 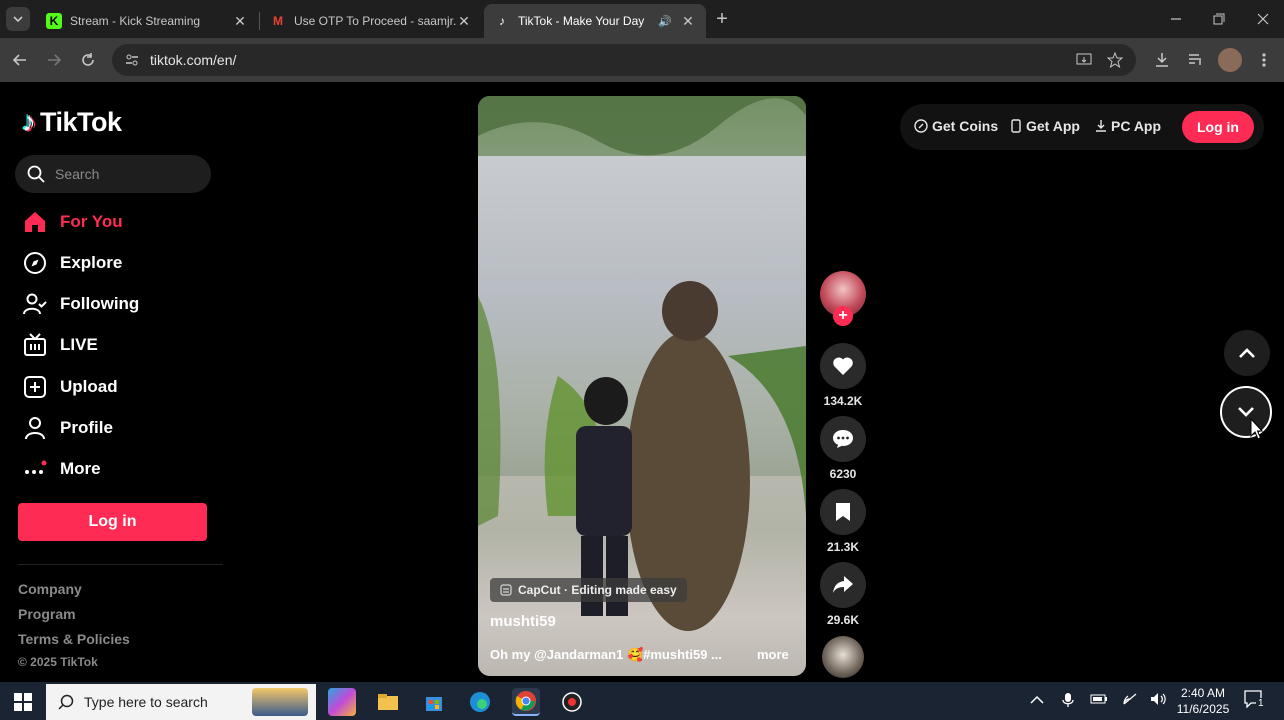 I want to click on footer-link-company: Company, so click(x=50, y=589).